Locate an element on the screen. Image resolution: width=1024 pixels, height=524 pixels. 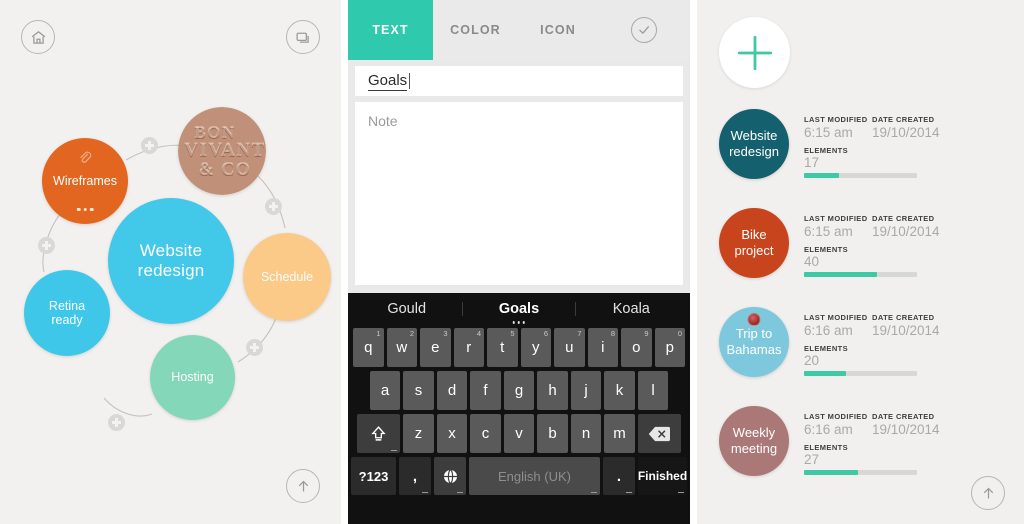
date-created-value: 19/10/2014 is located at coordinates (906, 231).